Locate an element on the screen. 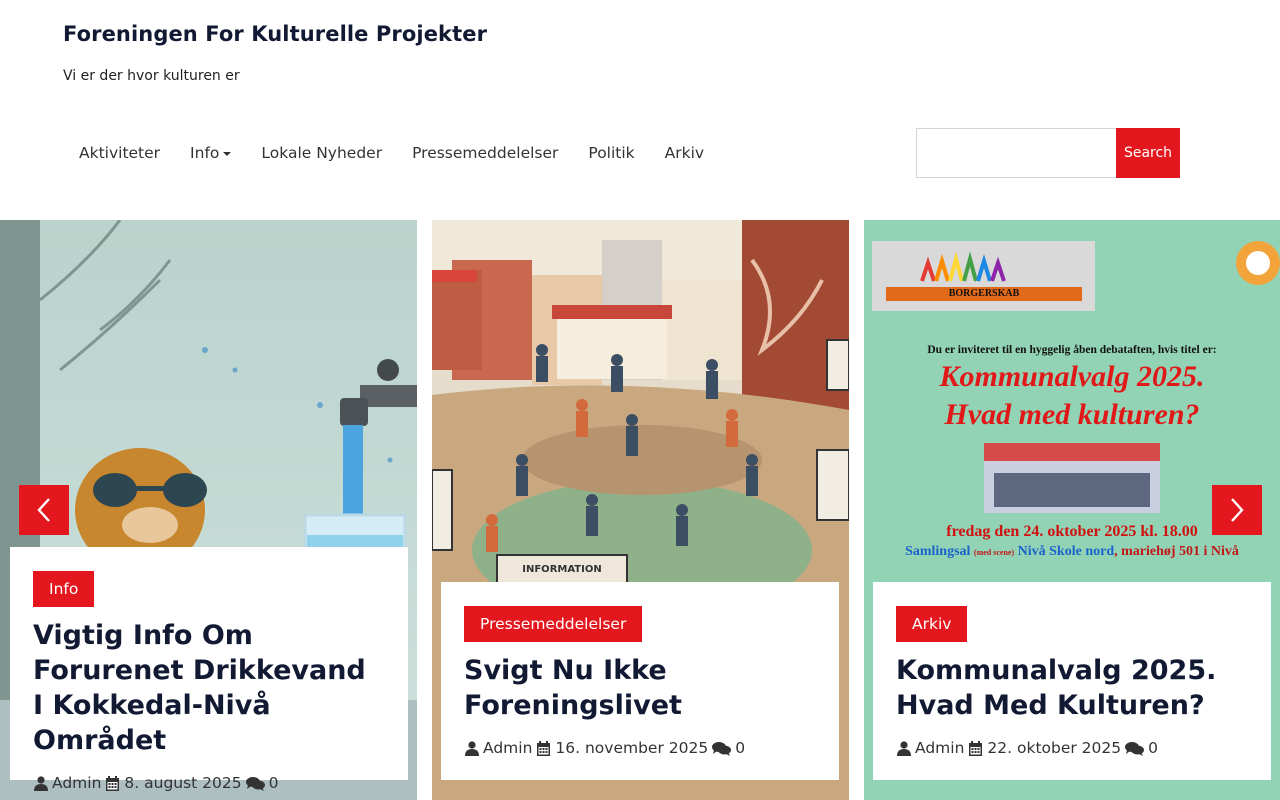 The height and width of the screenshot is (800, 1280). chevron-right-icon is located at coordinates (1237, 510).